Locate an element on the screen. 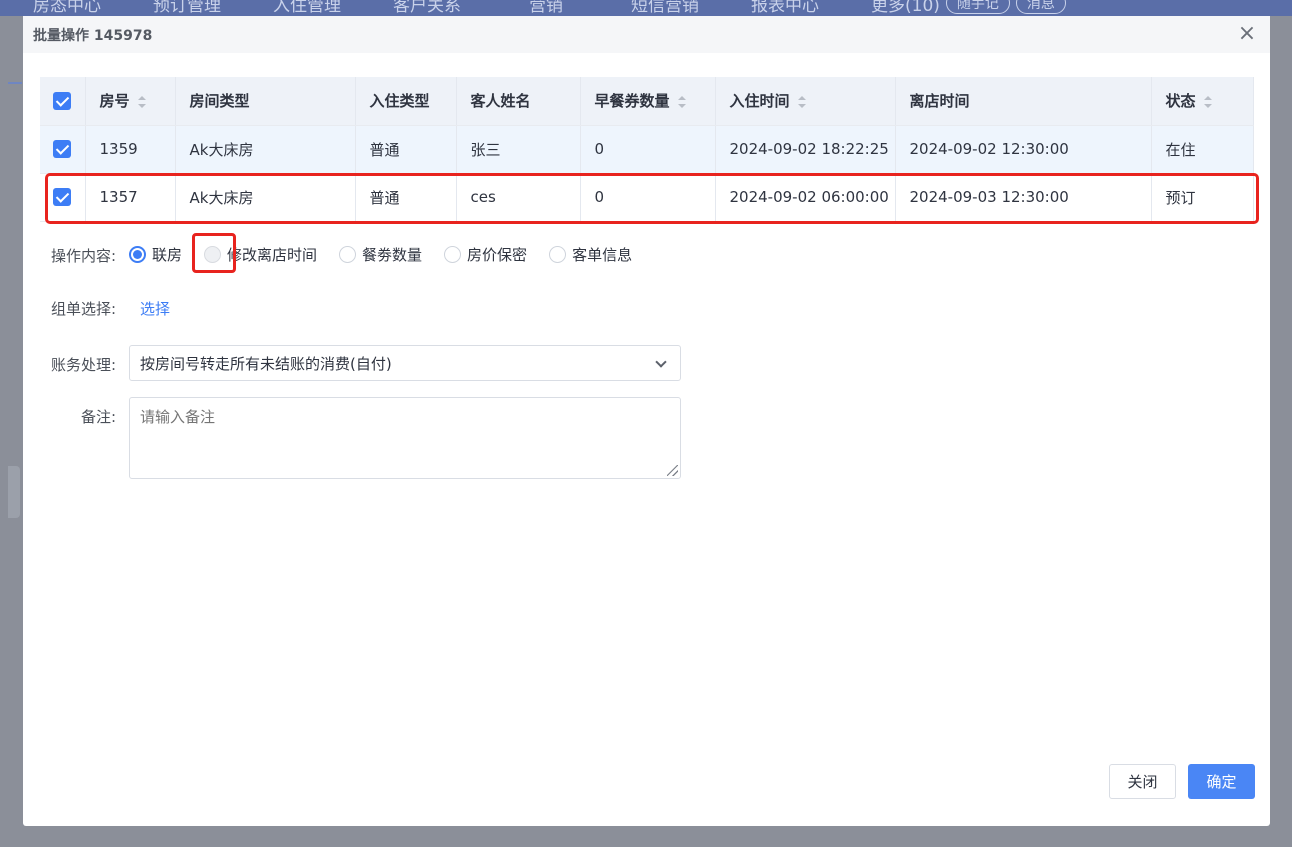 This screenshot has height=847, width=1292. column-header: 状态 is located at coordinates (1202, 101).